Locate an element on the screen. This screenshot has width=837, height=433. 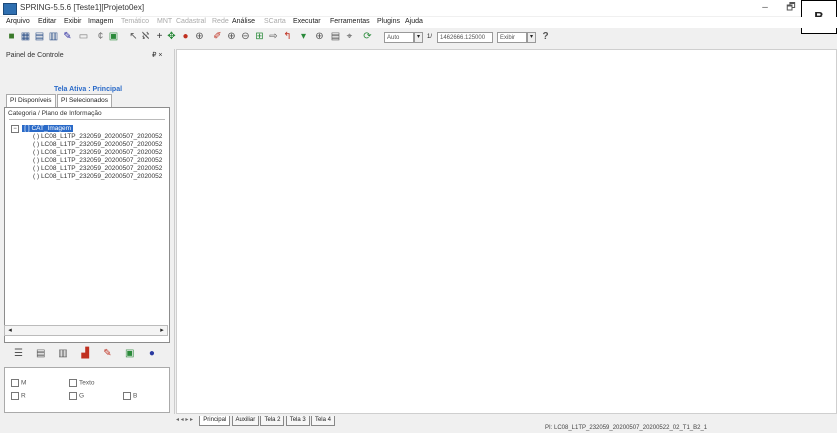
properties-icon: ▣ is located at coordinates (129, 353).